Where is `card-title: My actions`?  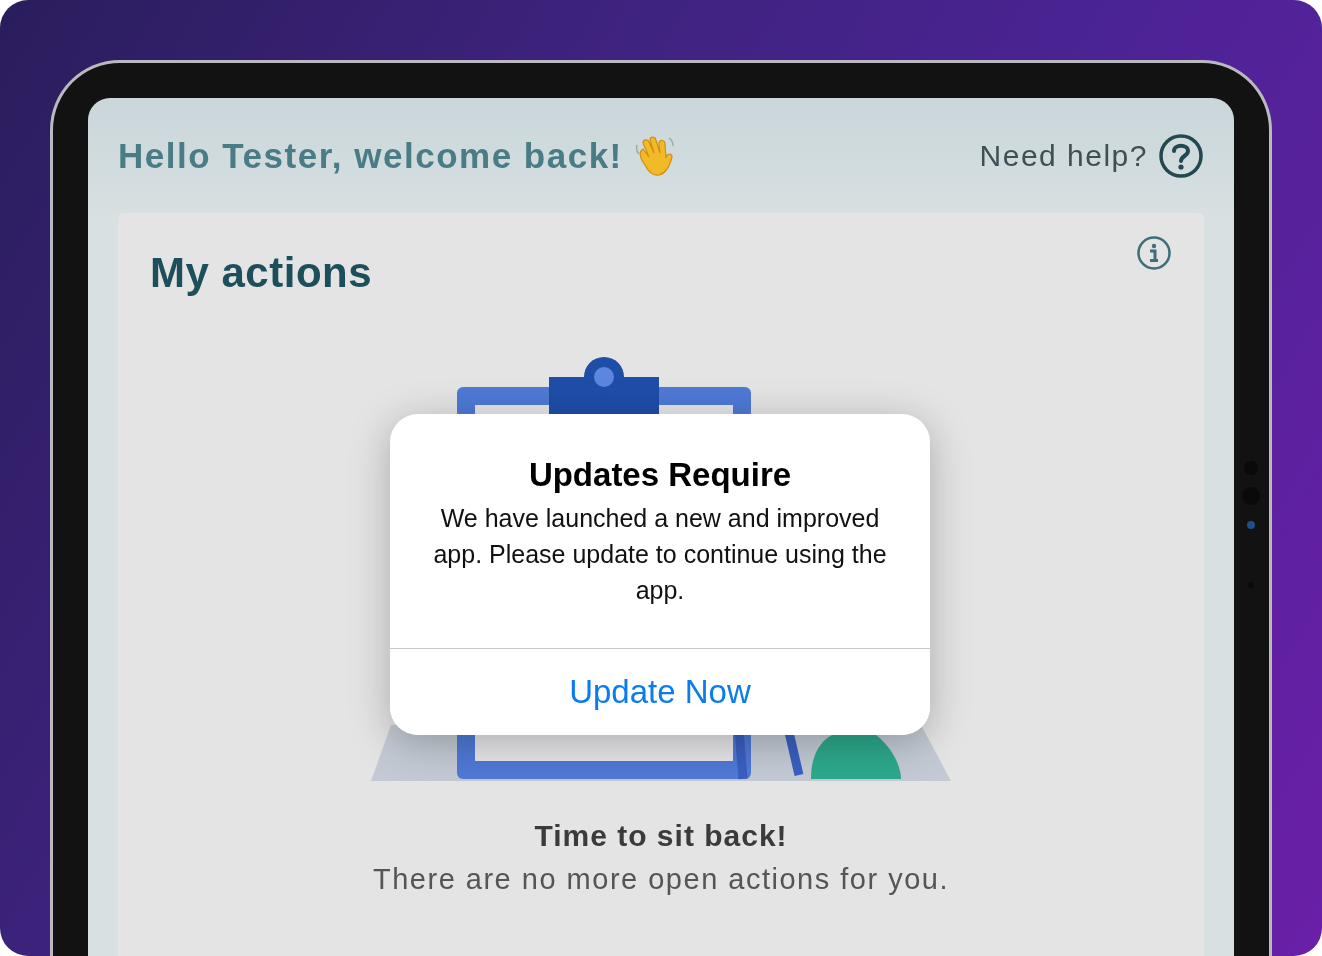
card-title: My actions is located at coordinates (261, 273).